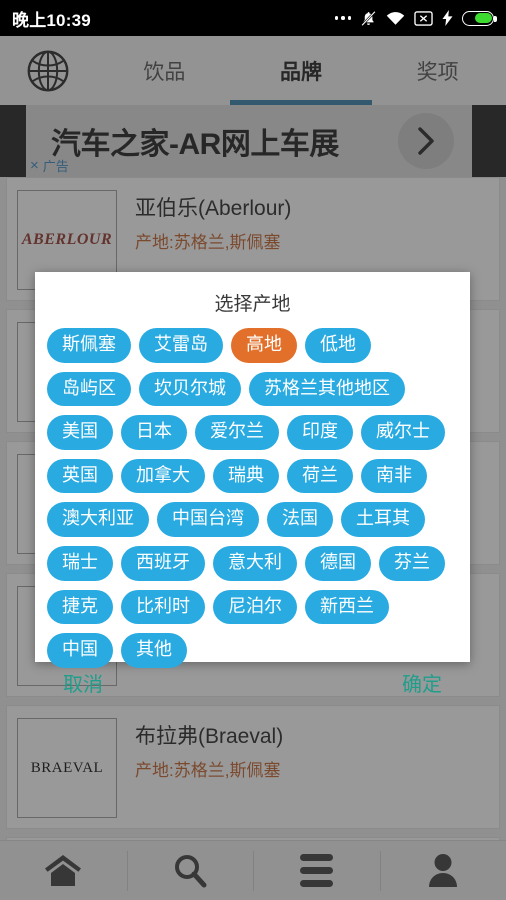 This screenshot has height=900, width=506. Describe the element at coordinates (327, 389) in the screenshot. I see `origin-chip: 苏格兰其他地区` at that location.